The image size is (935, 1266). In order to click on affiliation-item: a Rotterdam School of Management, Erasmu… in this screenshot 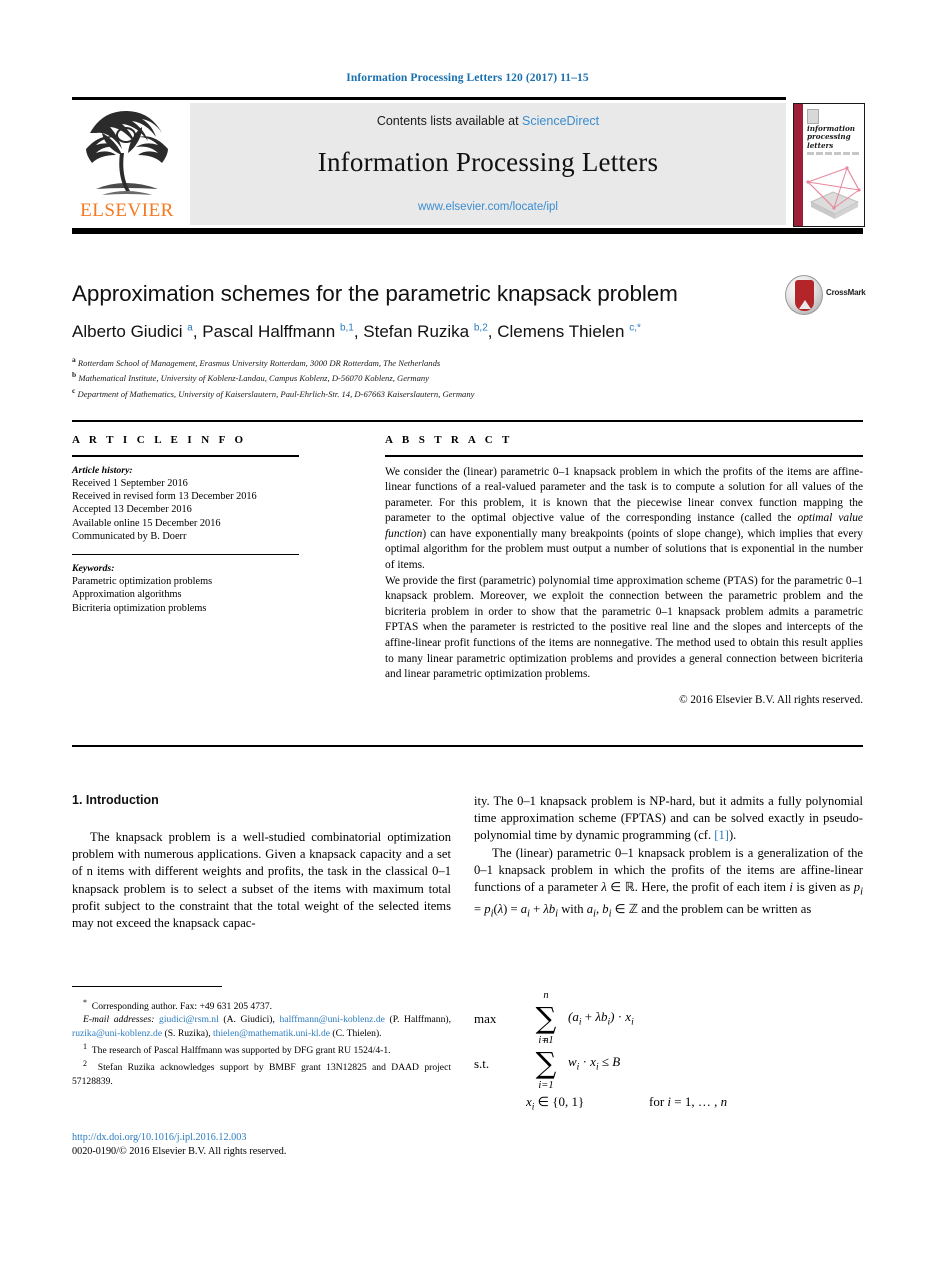, I will do `click(467, 361)`.